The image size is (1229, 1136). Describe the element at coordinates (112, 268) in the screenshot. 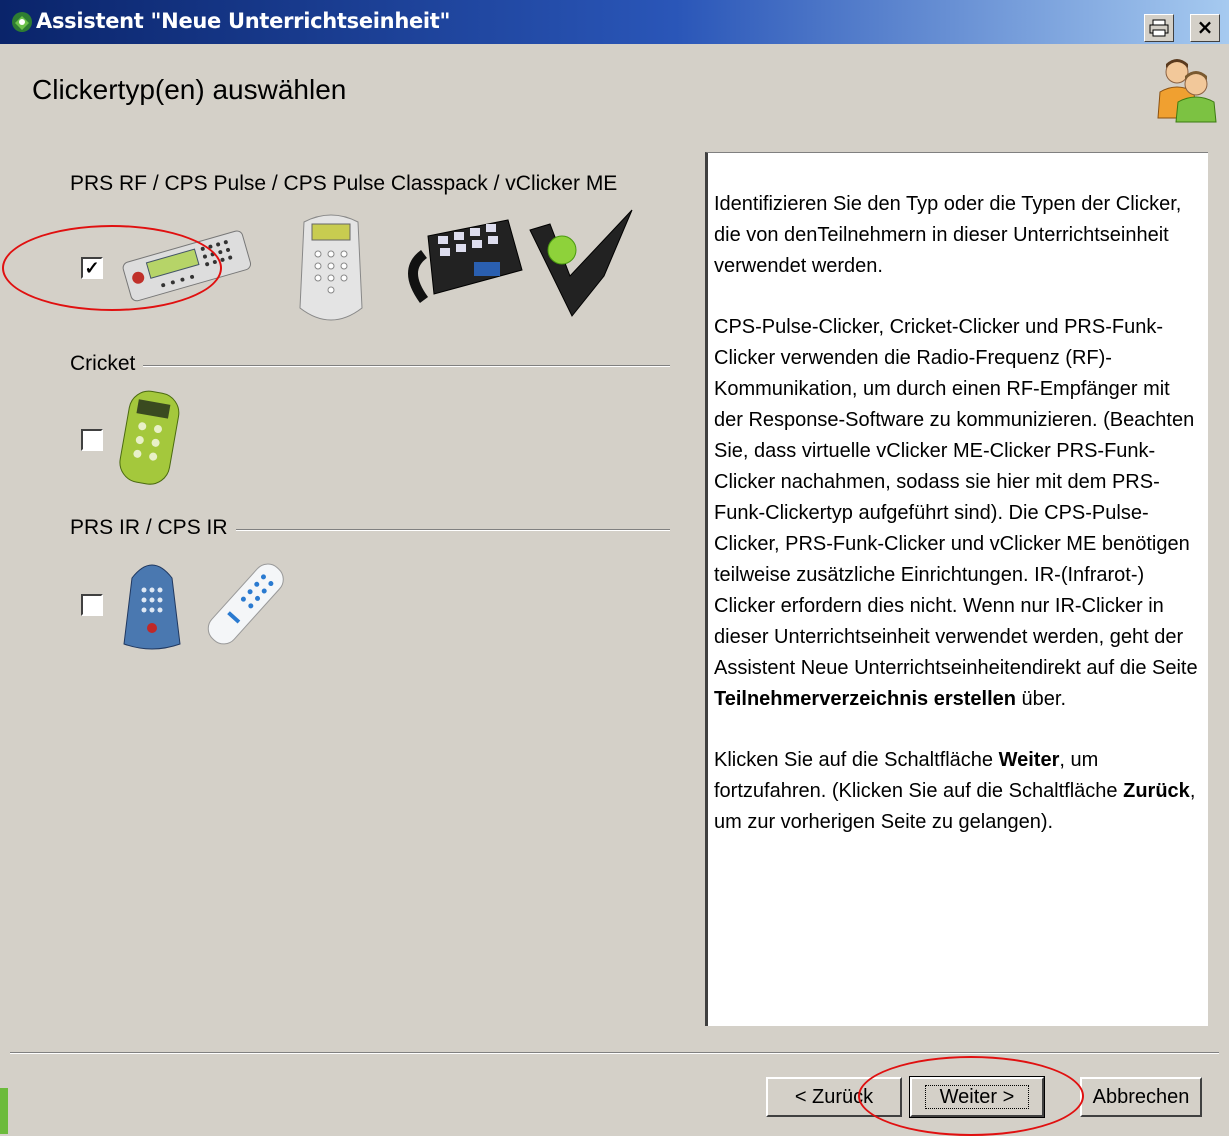

I see `annotation-circle-checkbox` at that location.